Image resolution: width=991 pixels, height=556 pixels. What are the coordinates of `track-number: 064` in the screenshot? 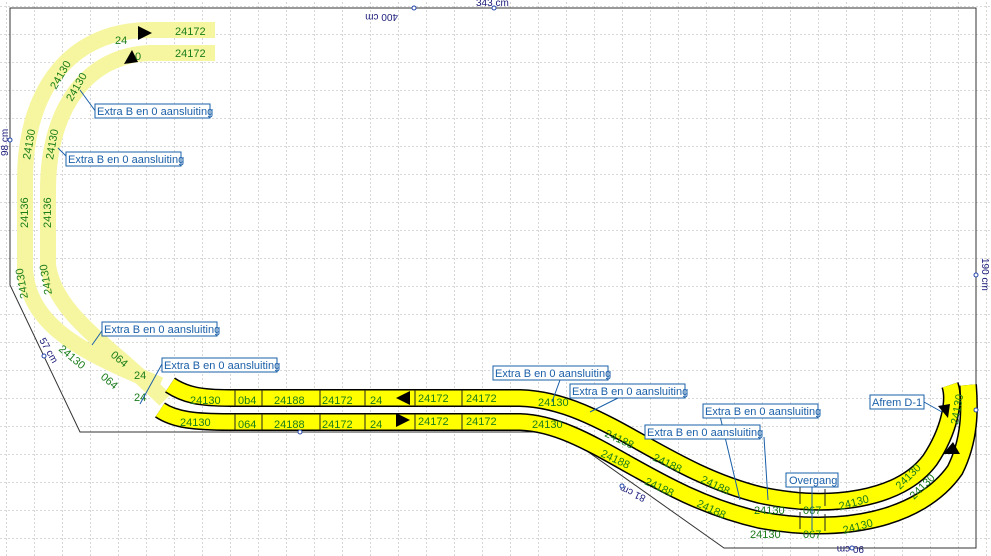 It's located at (247, 425).